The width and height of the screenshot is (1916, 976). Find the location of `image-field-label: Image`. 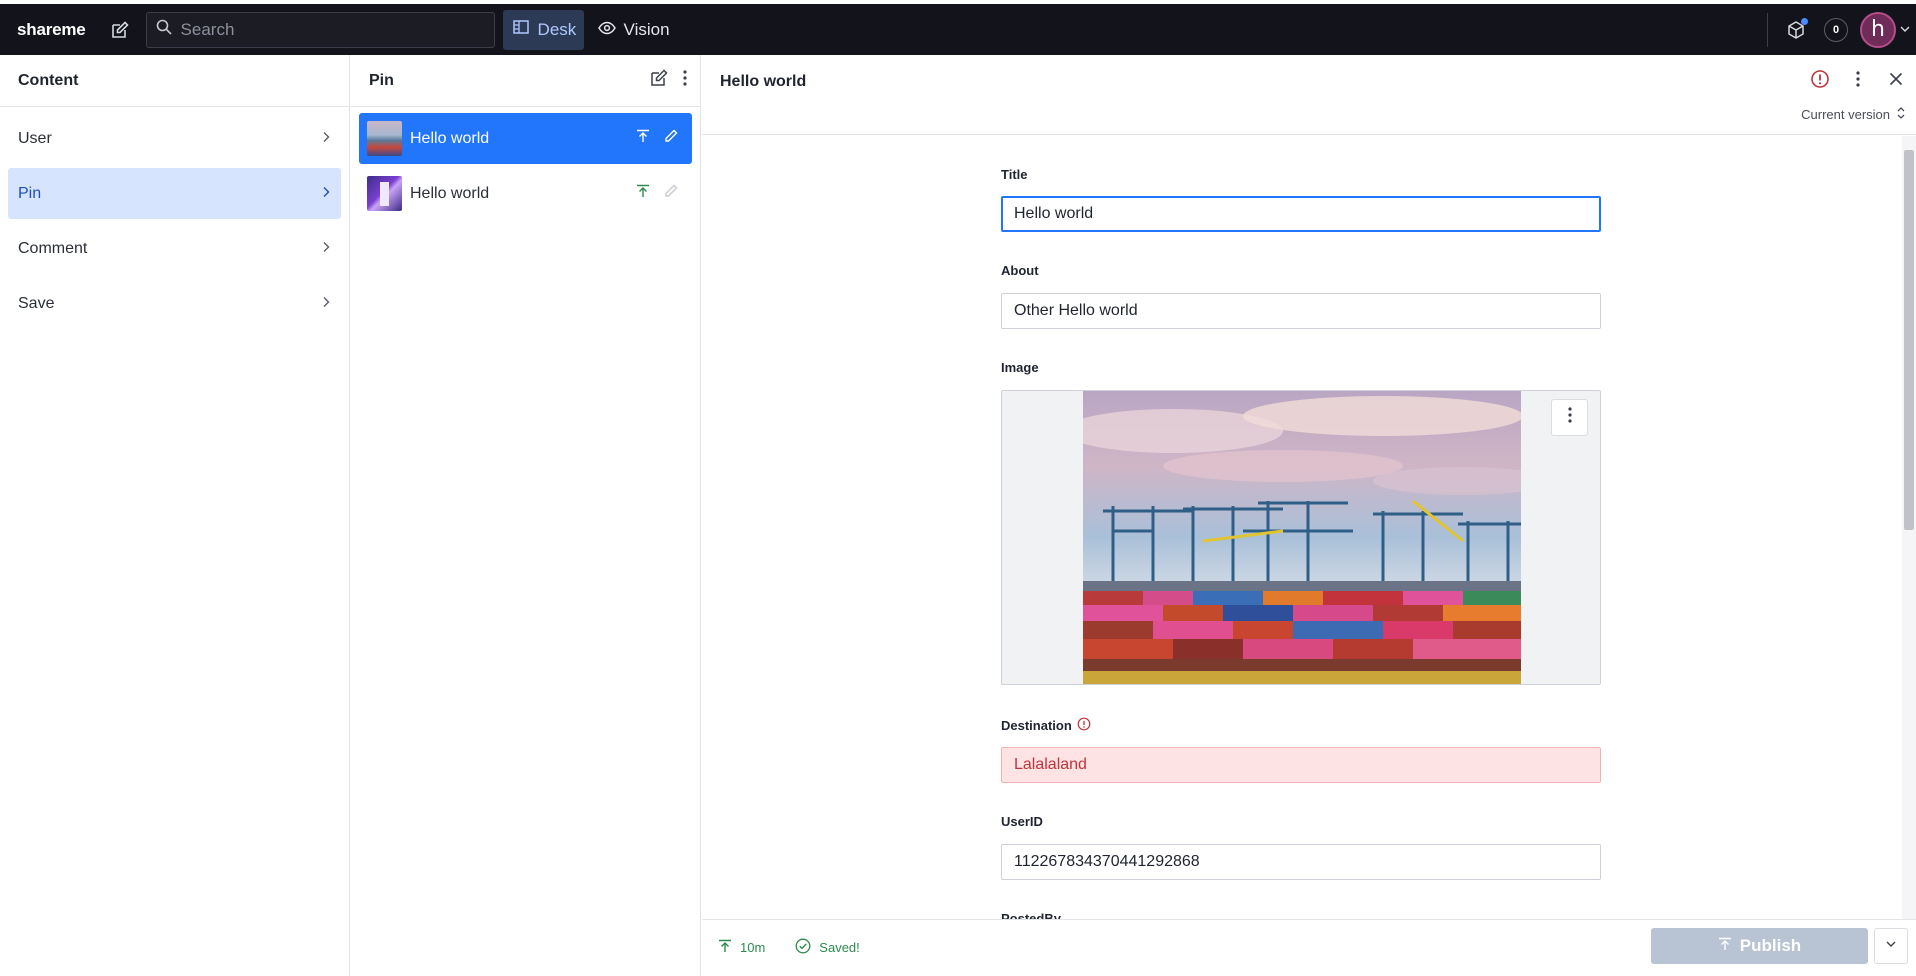

image-field-label: Image is located at coordinates (1020, 367).